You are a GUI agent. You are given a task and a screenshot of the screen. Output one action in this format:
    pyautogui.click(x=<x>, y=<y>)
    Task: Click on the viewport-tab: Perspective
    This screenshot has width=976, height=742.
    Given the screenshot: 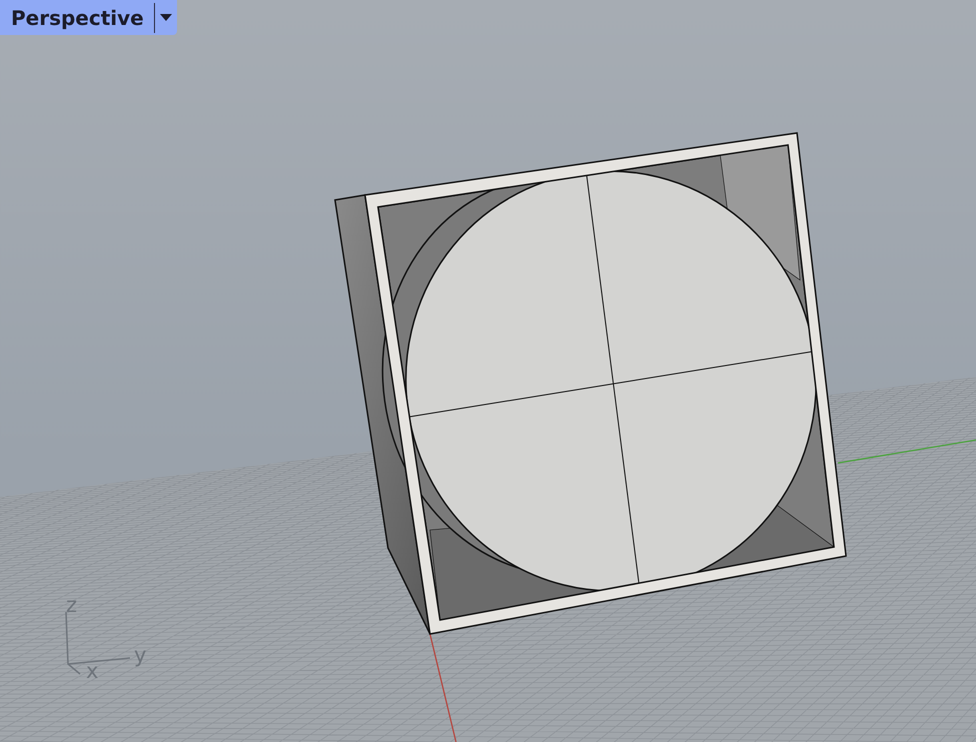 What is the action you would take?
    pyautogui.click(x=88, y=17)
    